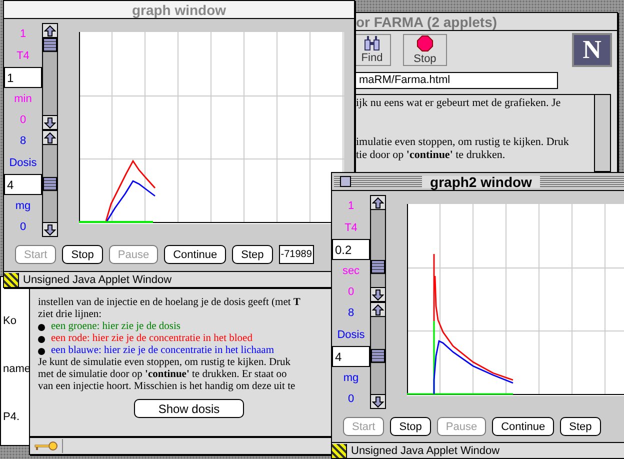  I want to click on value-field: 0.2, so click(351, 249).